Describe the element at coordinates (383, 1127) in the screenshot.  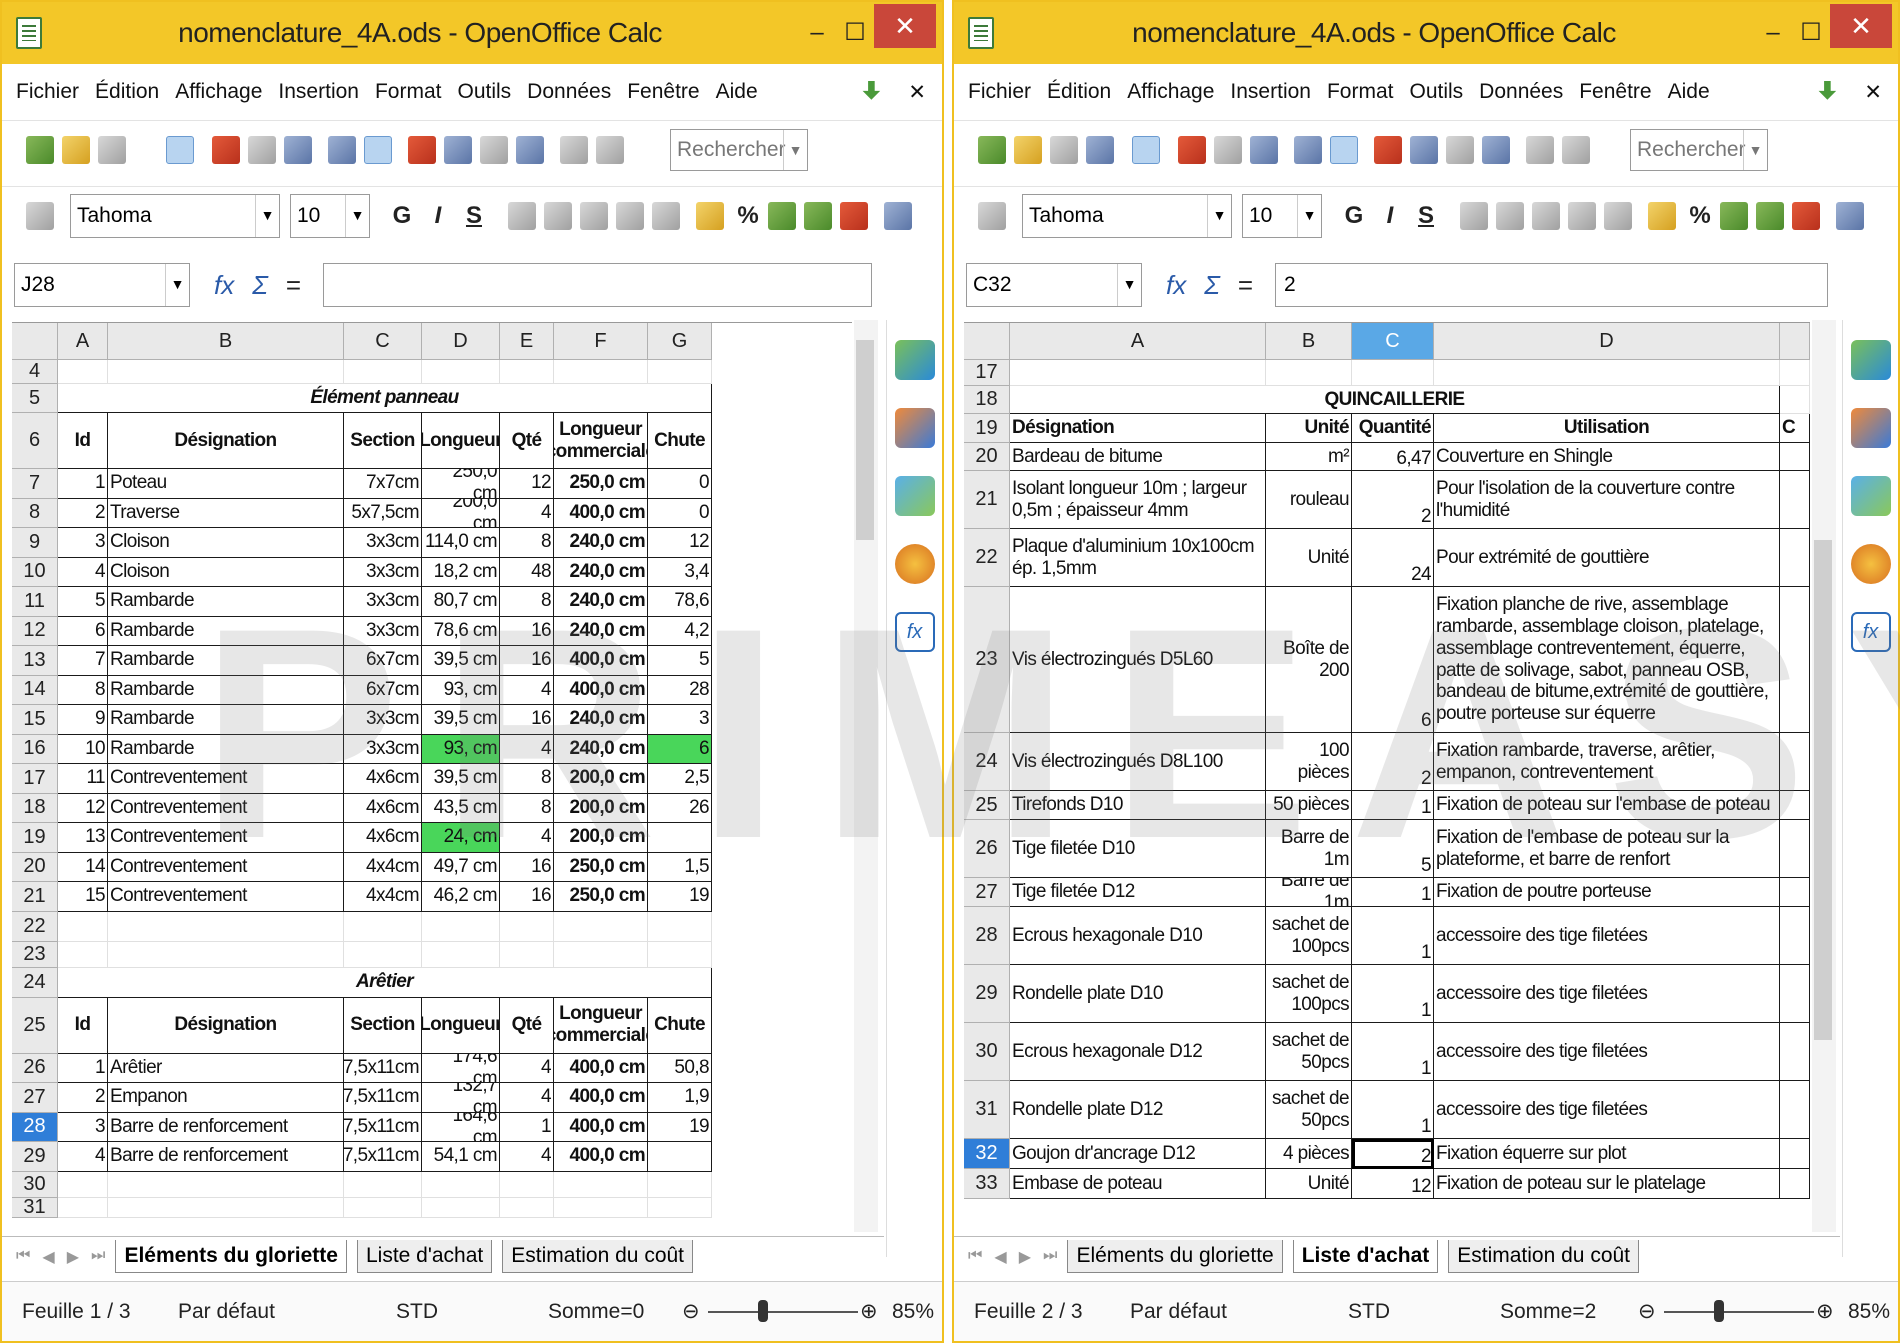
I see `table-cell: 7,5x11cm` at that location.